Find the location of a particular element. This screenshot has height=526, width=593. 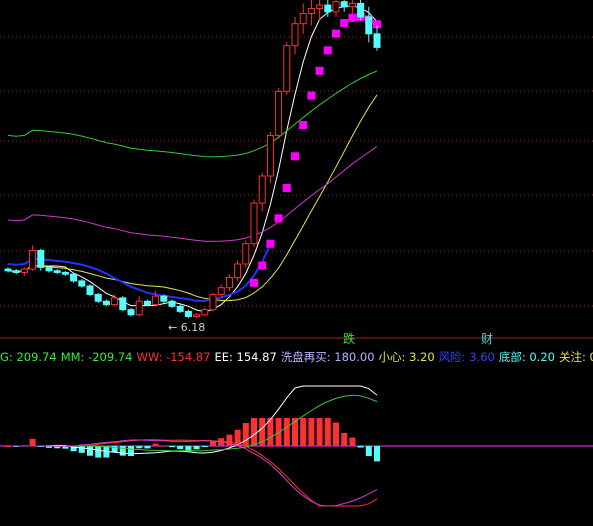

legend-item: MM: -209.74 is located at coordinates (96, 357).